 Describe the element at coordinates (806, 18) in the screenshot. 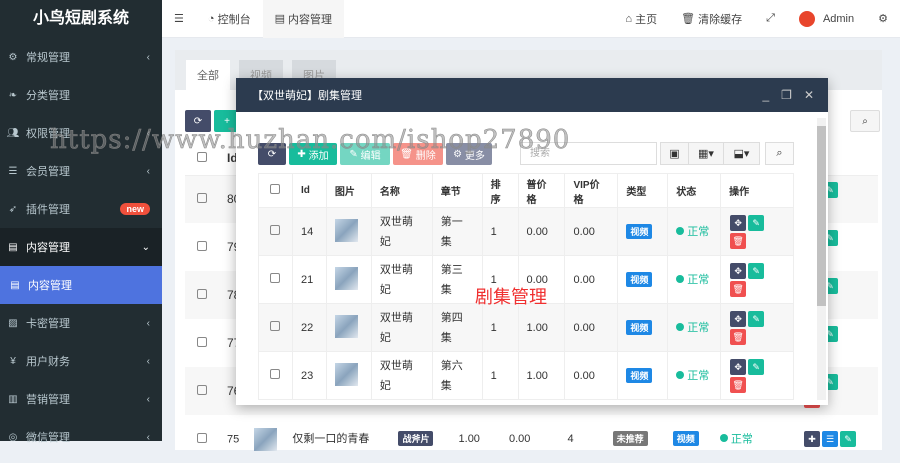

I see `avatar` at that location.